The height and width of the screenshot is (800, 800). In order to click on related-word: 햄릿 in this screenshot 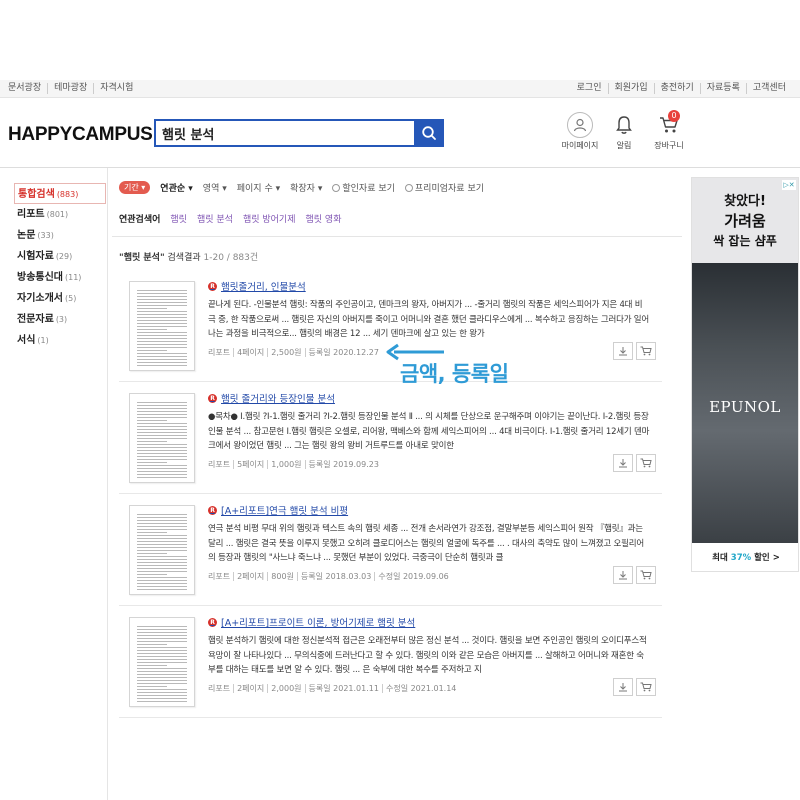, I will do `click(178, 220)`.